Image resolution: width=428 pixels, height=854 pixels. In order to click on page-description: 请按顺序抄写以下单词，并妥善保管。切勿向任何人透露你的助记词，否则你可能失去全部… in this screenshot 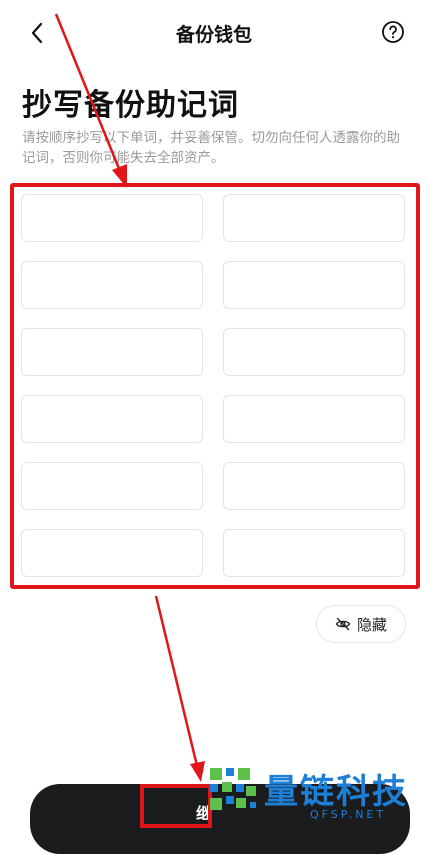, I will do `click(211, 148)`.